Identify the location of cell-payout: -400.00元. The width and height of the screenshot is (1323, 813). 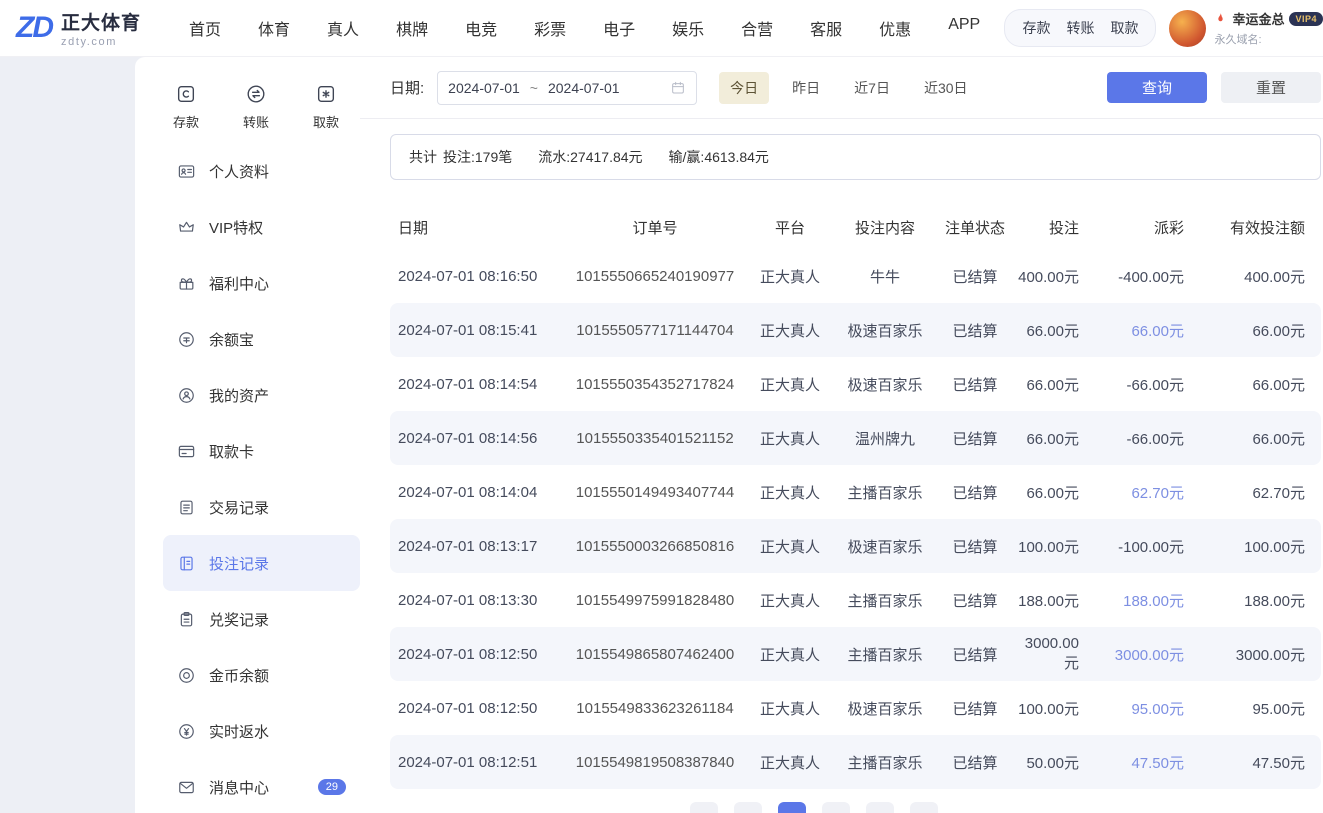
(1151, 277).